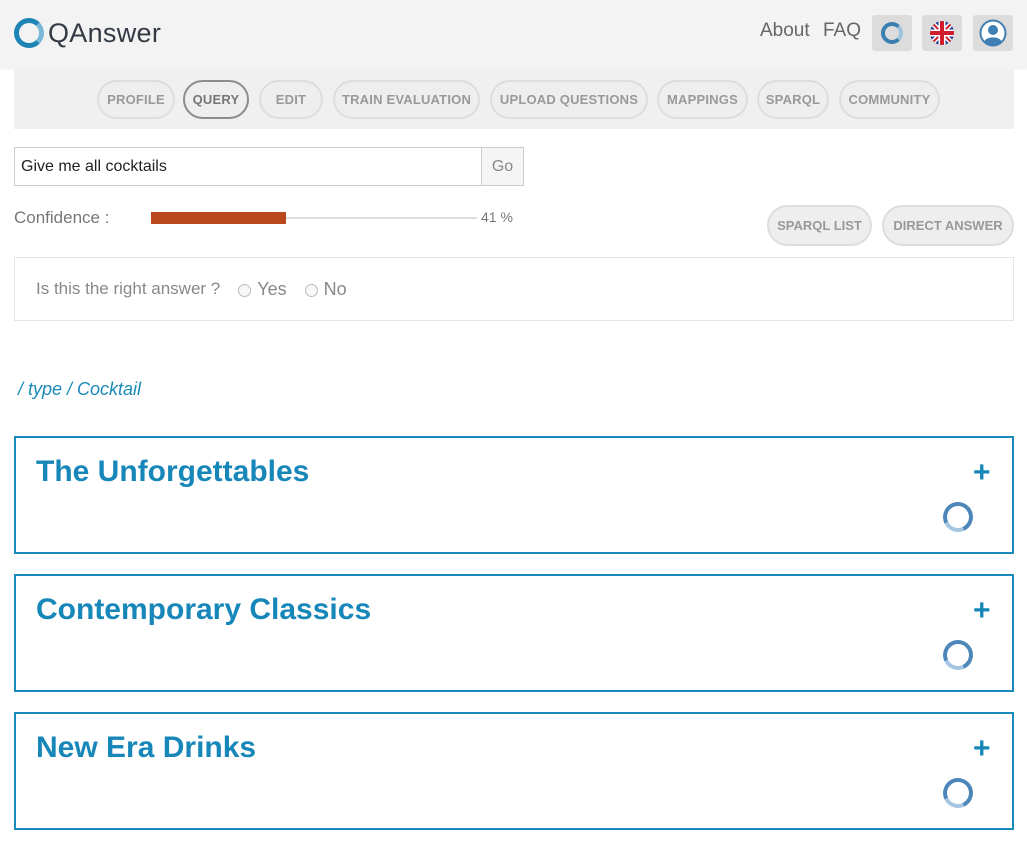 The image size is (1027, 843). What do you see at coordinates (272, 288) in the screenshot?
I see `yes-label: Yes` at bounding box center [272, 288].